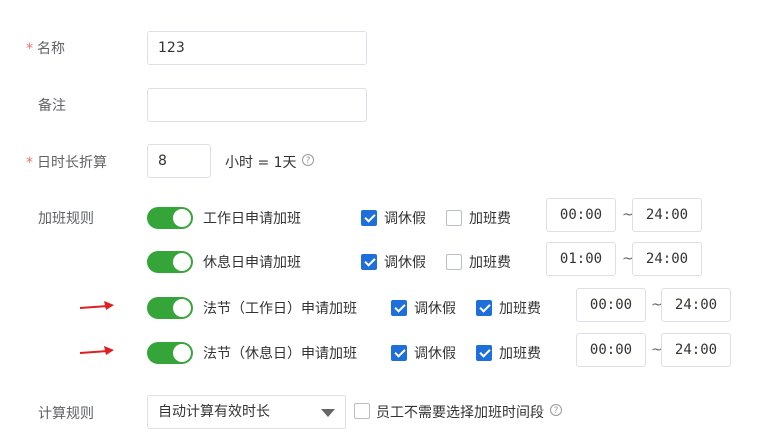  What do you see at coordinates (460, 413) in the screenshot?
I see `no-select-period-label: 员工不需要选择加班时间段` at bounding box center [460, 413].